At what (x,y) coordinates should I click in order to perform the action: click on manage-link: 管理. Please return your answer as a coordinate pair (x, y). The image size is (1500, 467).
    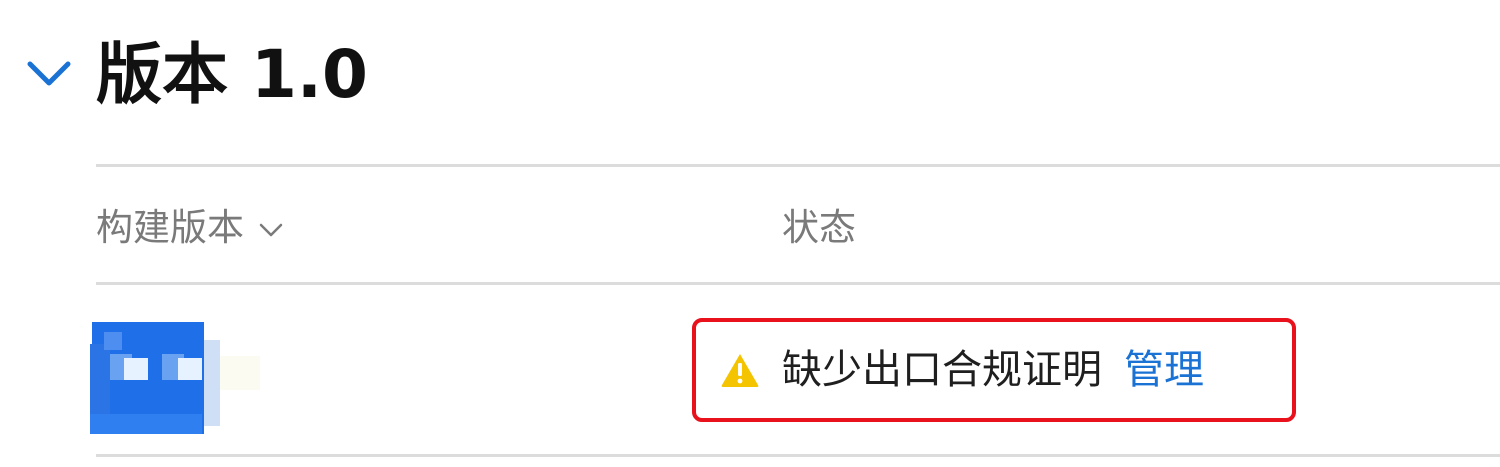
    Looking at the image, I should click on (1164, 370).